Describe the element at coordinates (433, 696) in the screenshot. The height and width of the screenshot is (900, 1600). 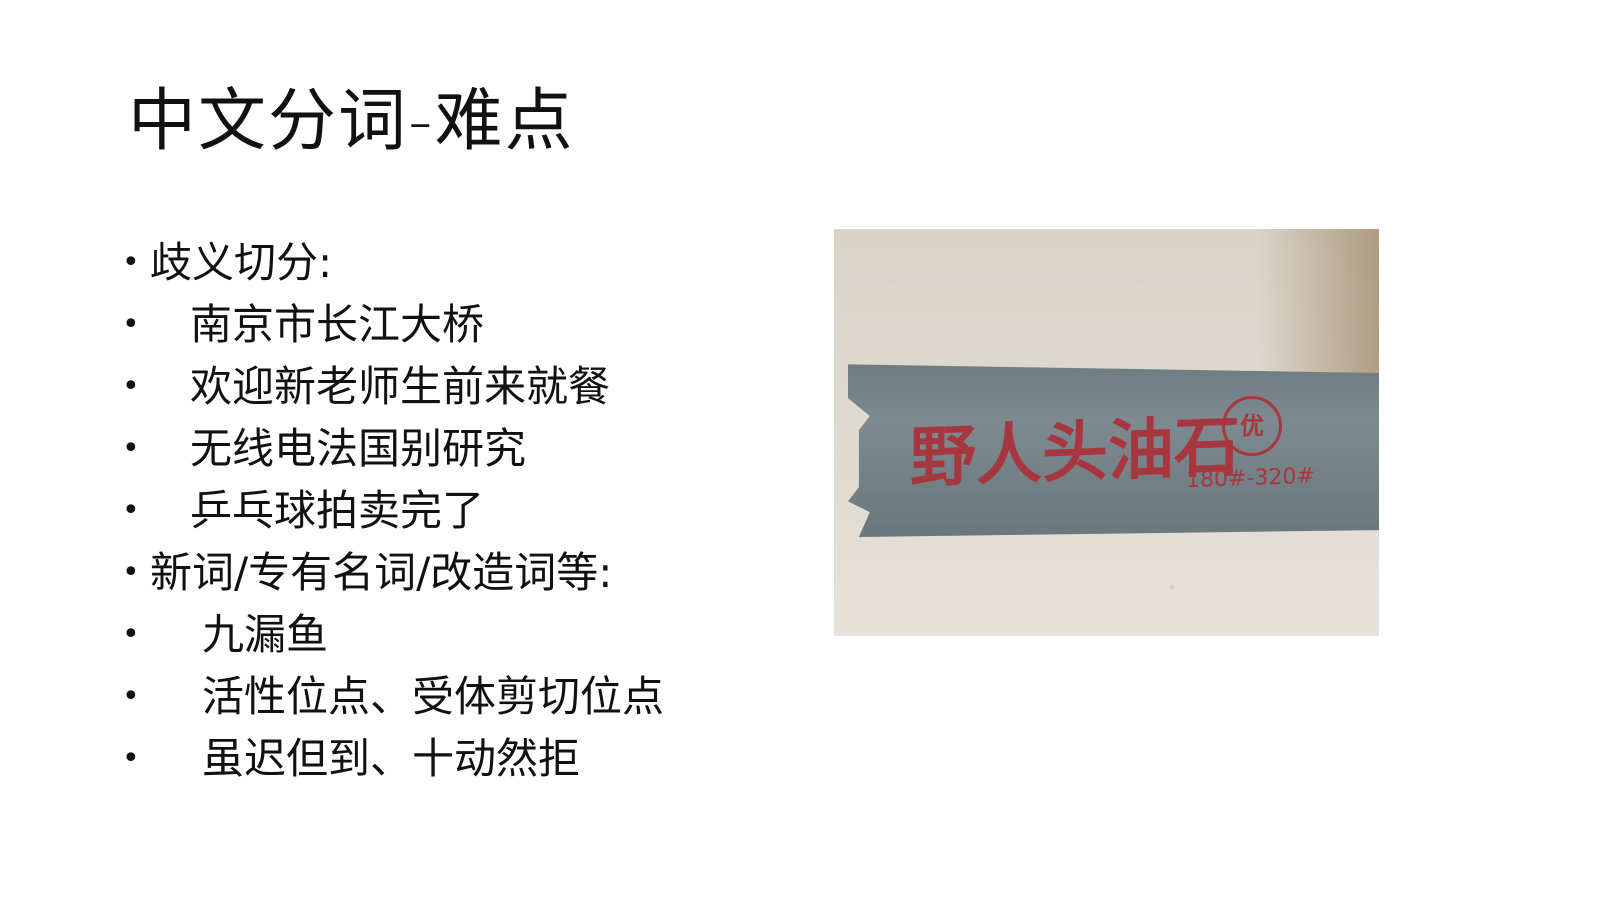
I see `bullet-text: 活性位点、受体剪切位点` at that location.